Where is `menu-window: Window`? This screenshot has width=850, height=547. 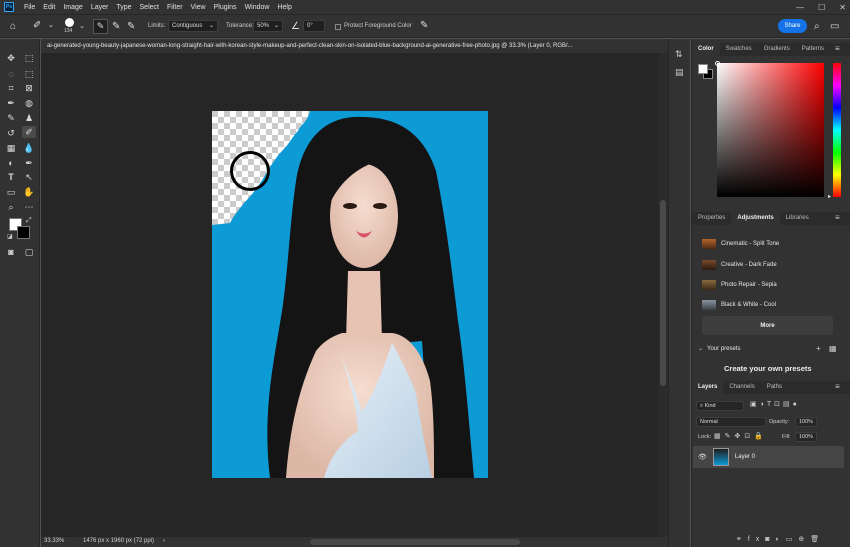
menu-window: Window is located at coordinates (257, 7).